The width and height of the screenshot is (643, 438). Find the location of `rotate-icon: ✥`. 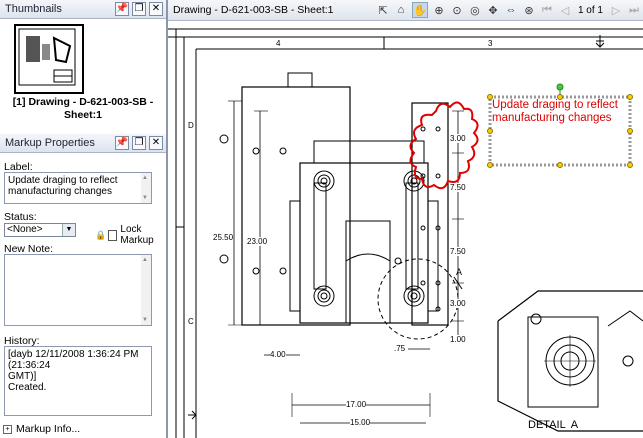

rotate-icon: ✥ is located at coordinates (493, 10).